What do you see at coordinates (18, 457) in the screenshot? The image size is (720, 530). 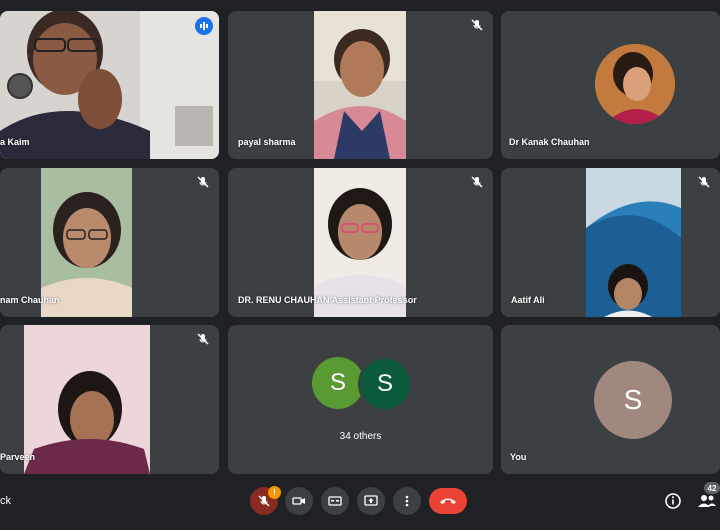 I see `participant-name: Parveen` at bounding box center [18, 457].